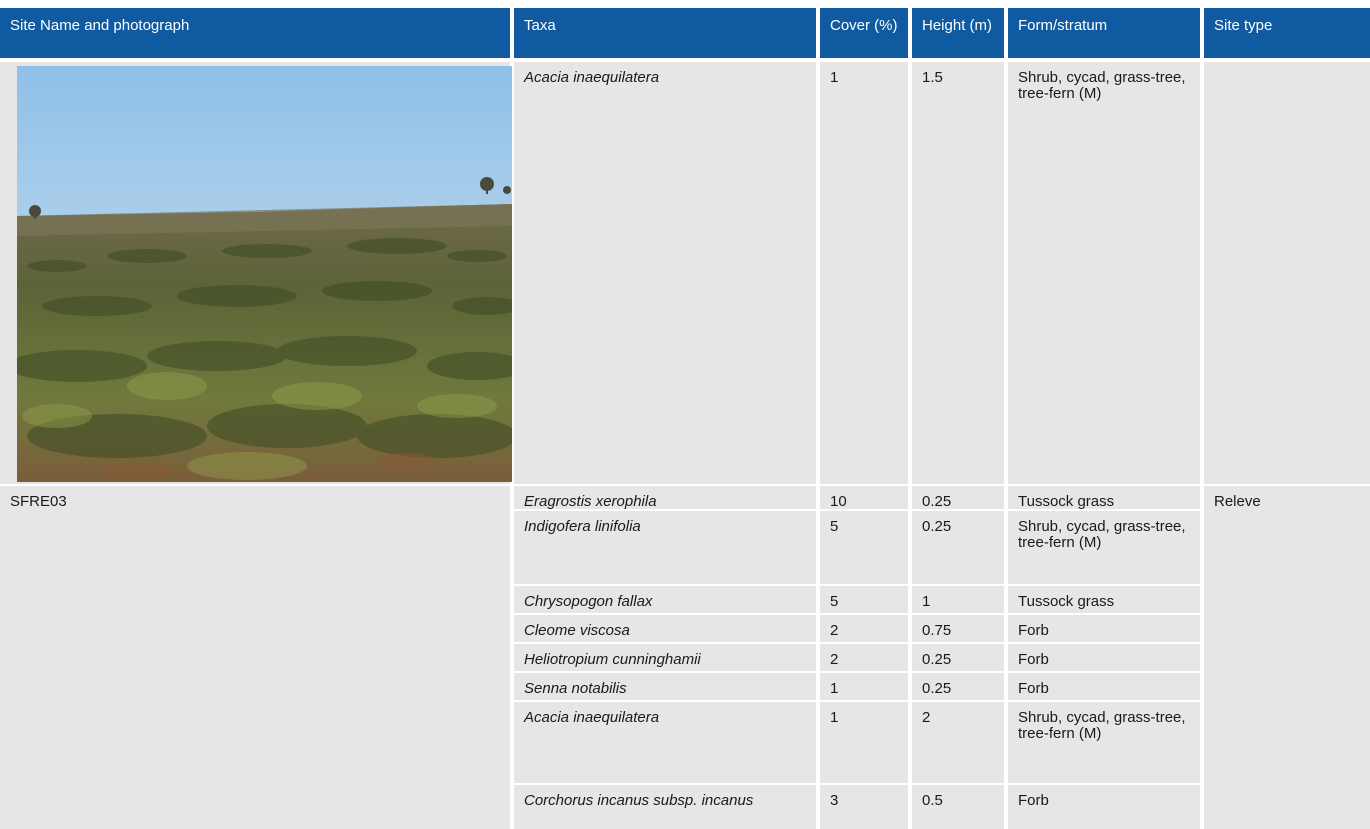  What do you see at coordinates (665, 599) in the screenshot?
I see `row-3-taxa: Chrysopogon fallax` at bounding box center [665, 599].